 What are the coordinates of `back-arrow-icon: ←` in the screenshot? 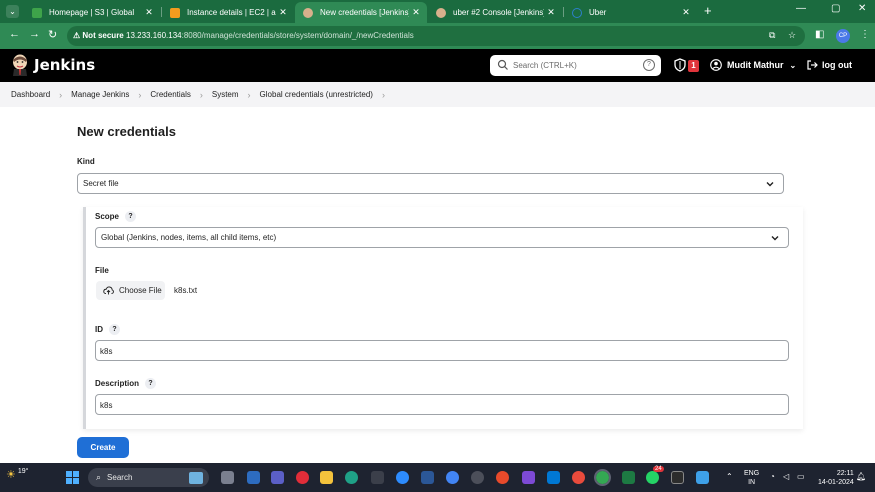 It's located at (14, 34).